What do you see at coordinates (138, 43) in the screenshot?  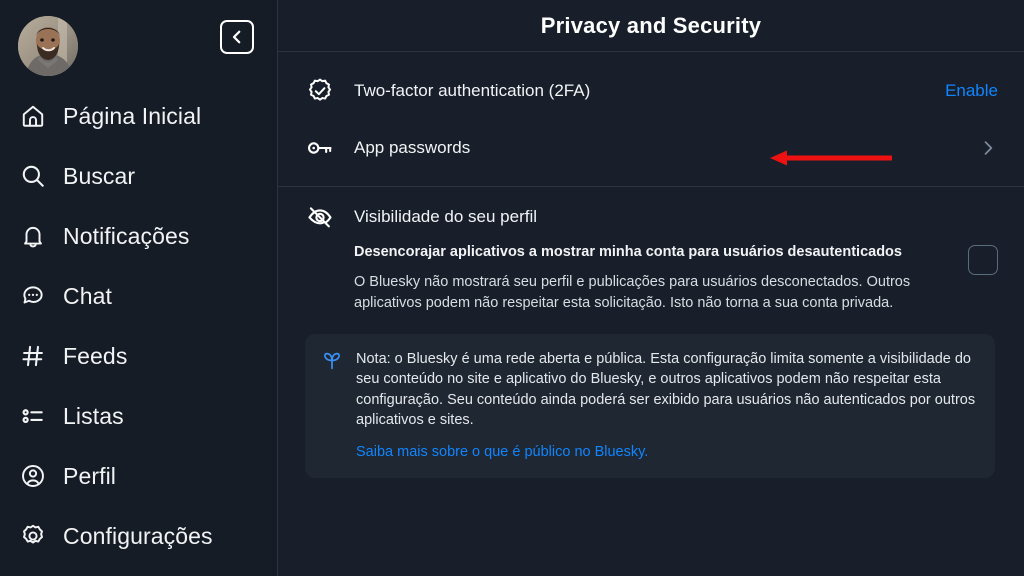 I see `sidebar-header` at bounding box center [138, 43].